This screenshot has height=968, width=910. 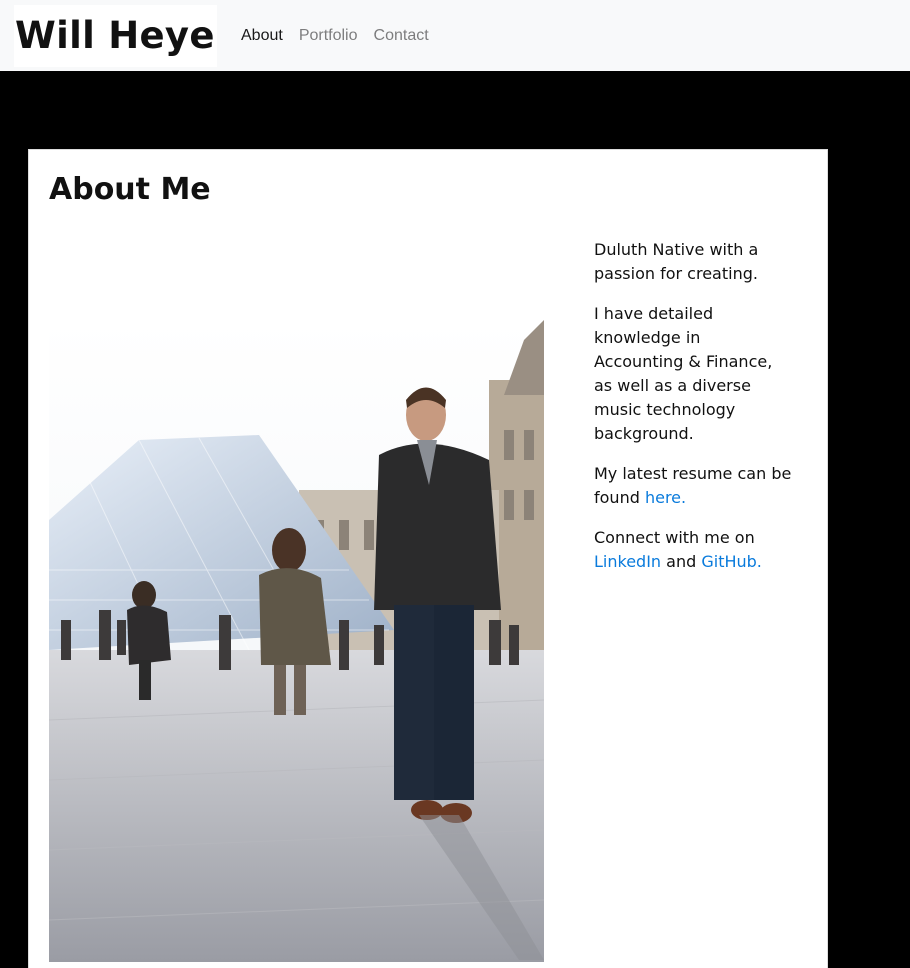 I want to click on resume-link: here., so click(x=665, y=497).